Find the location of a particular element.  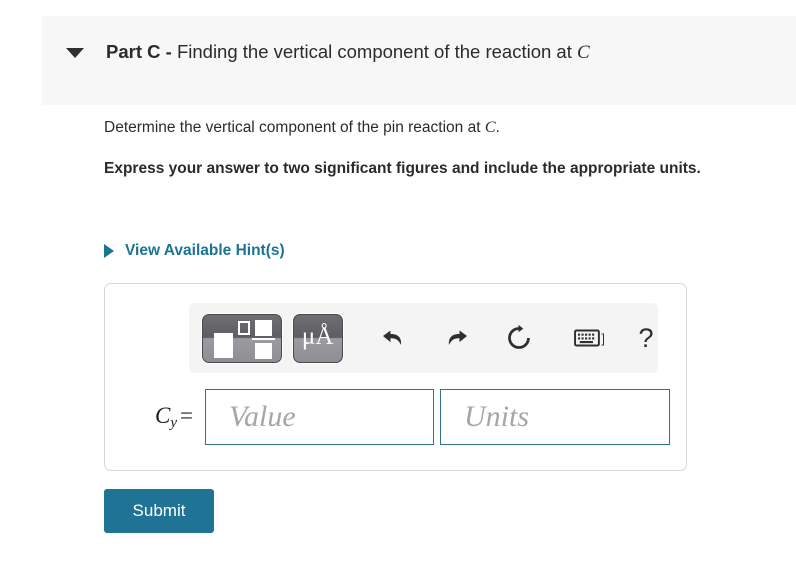

caret-down-icon is located at coordinates (75, 52).